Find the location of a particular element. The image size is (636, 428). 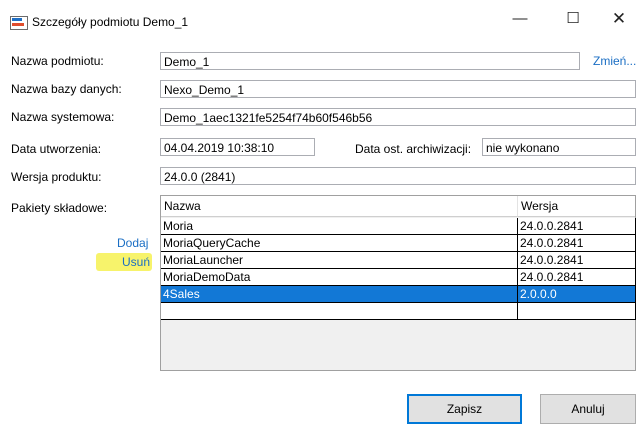

remove-package-link: Usuń is located at coordinates (136, 262).